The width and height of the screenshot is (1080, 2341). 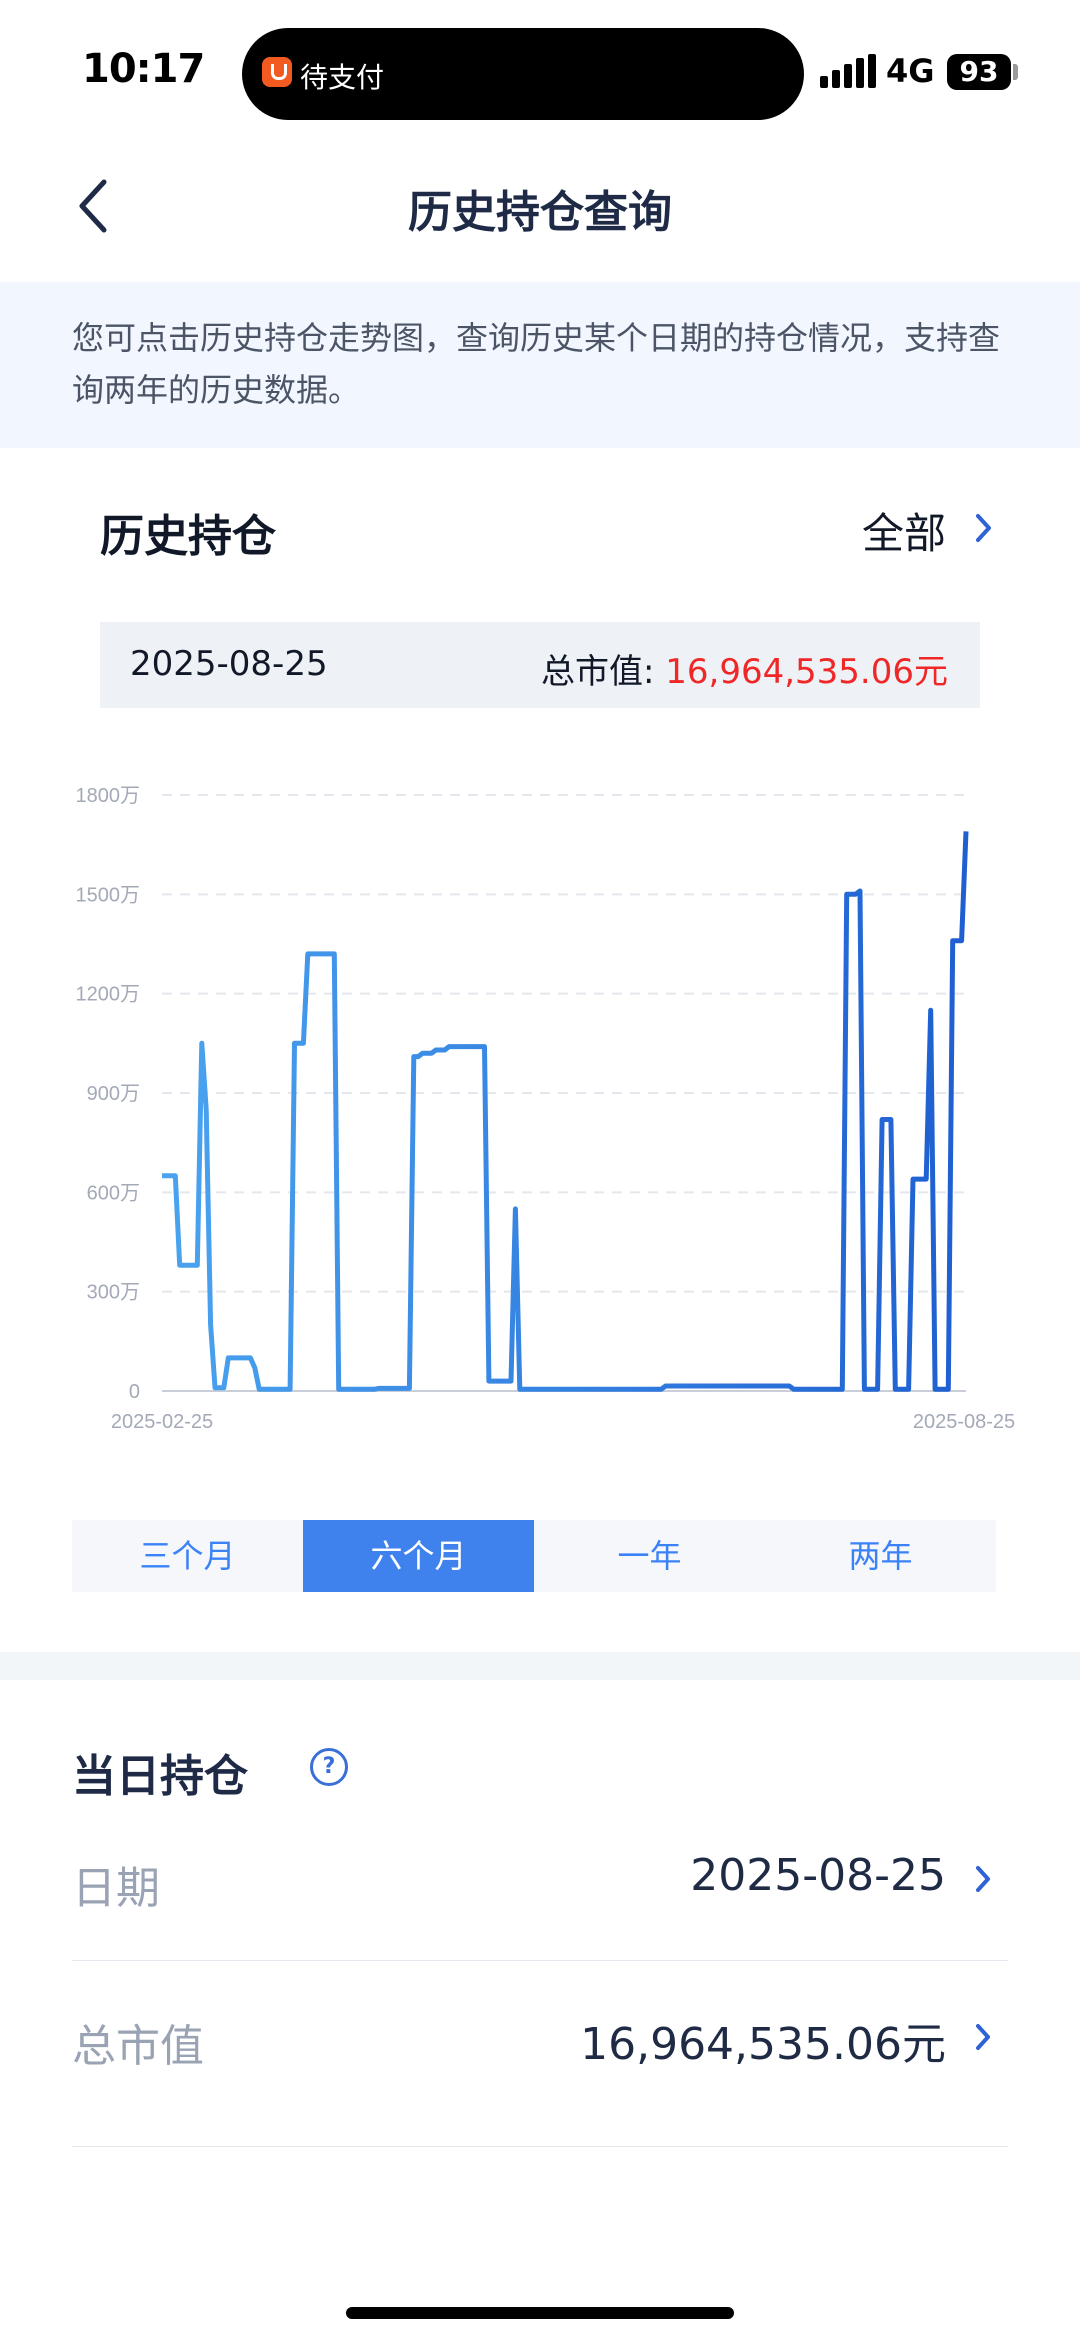 I want to click on battery-level: 93, so click(x=979, y=71).